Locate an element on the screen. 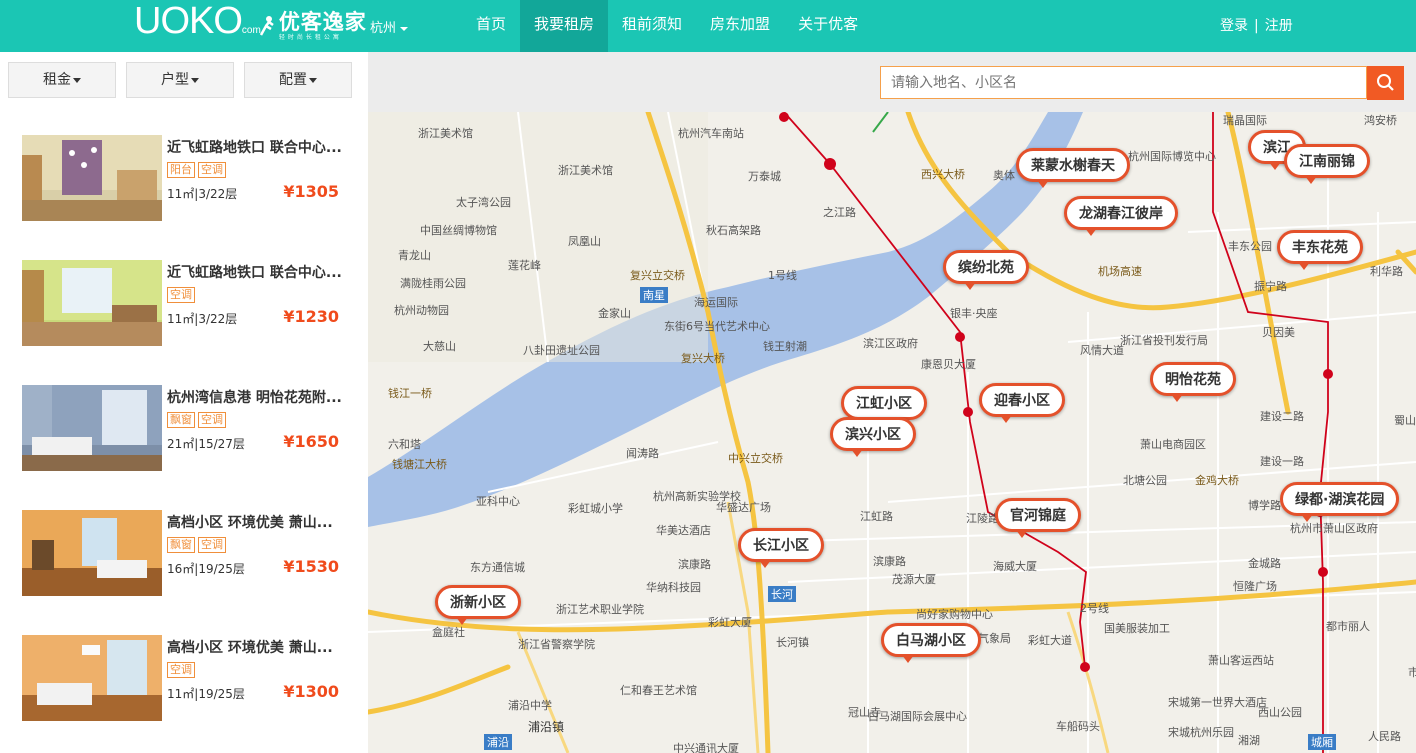 The height and width of the screenshot is (753, 1416). map-place-label: 中国丝绸博物馆 is located at coordinates (458, 230).